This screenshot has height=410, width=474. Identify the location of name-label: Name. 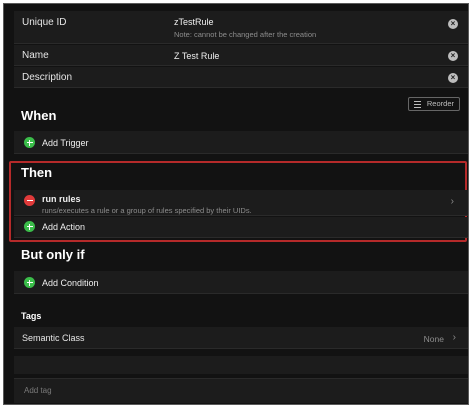
(35, 55).